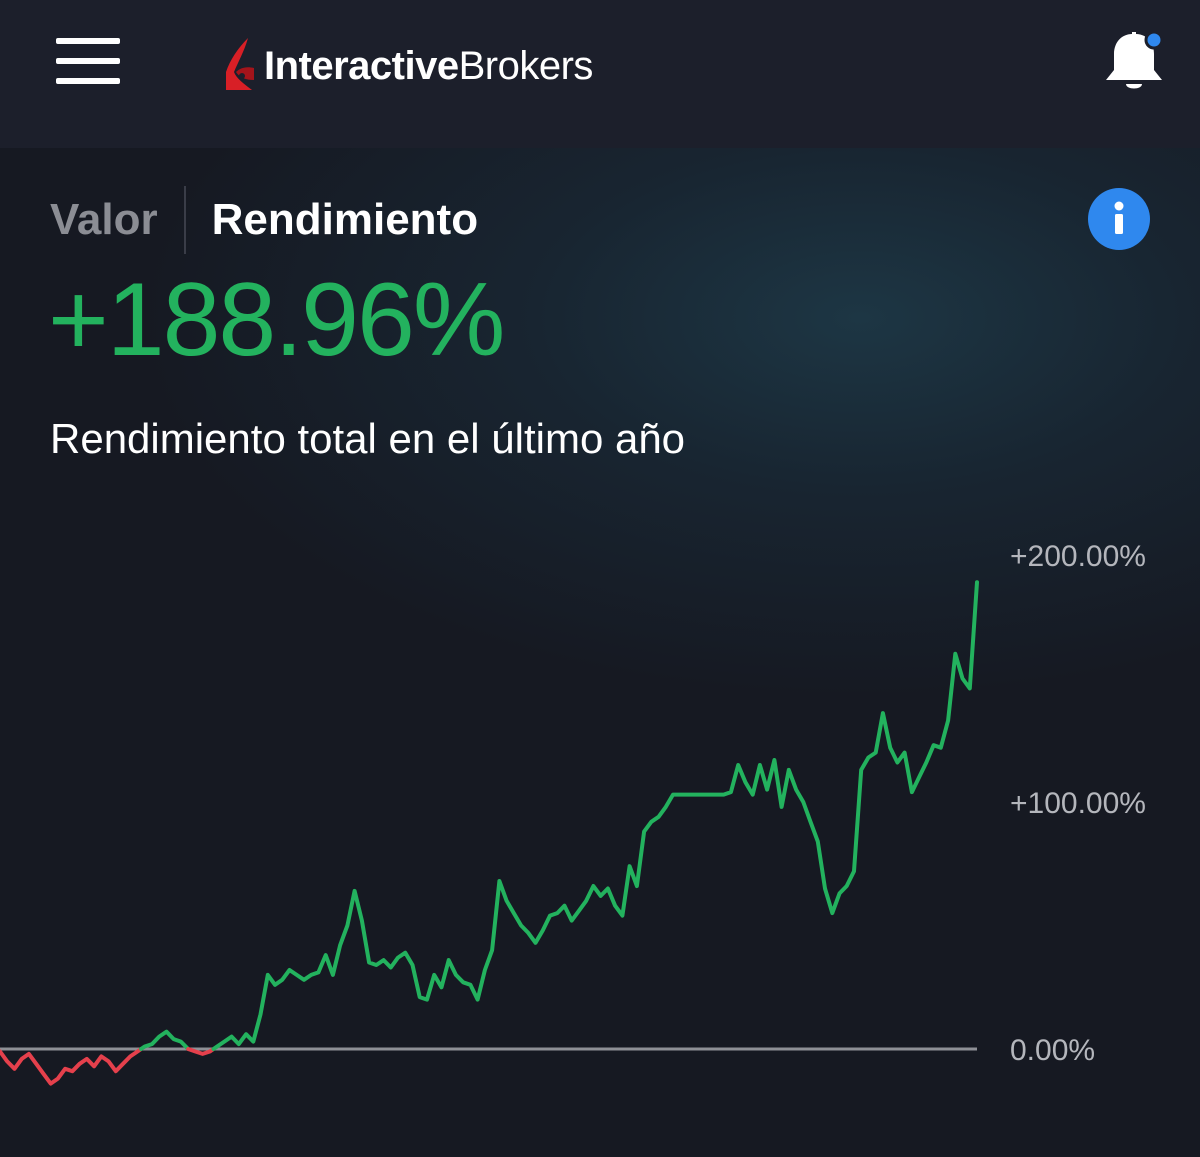 This screenshot has width=1200, height=1157. What do you see at coordinates (1052, 1050) in the screenshot?
I see `y-tick-label: 0.00%` at bounding box center [1052, 1050].